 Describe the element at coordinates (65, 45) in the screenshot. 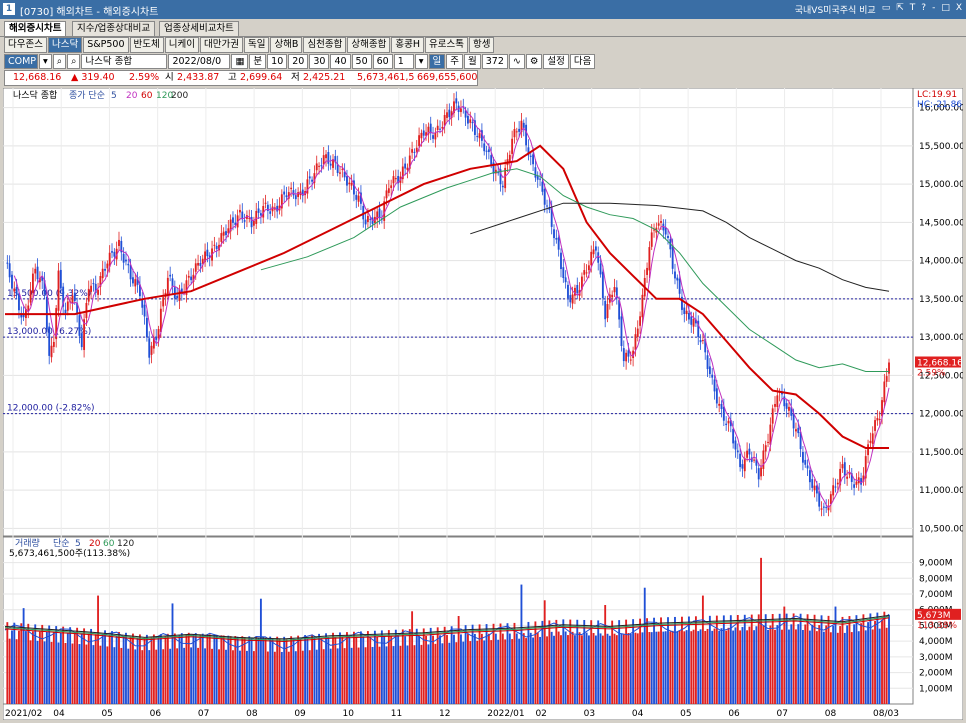

I see `market-button-active: 나스닥` at that location.